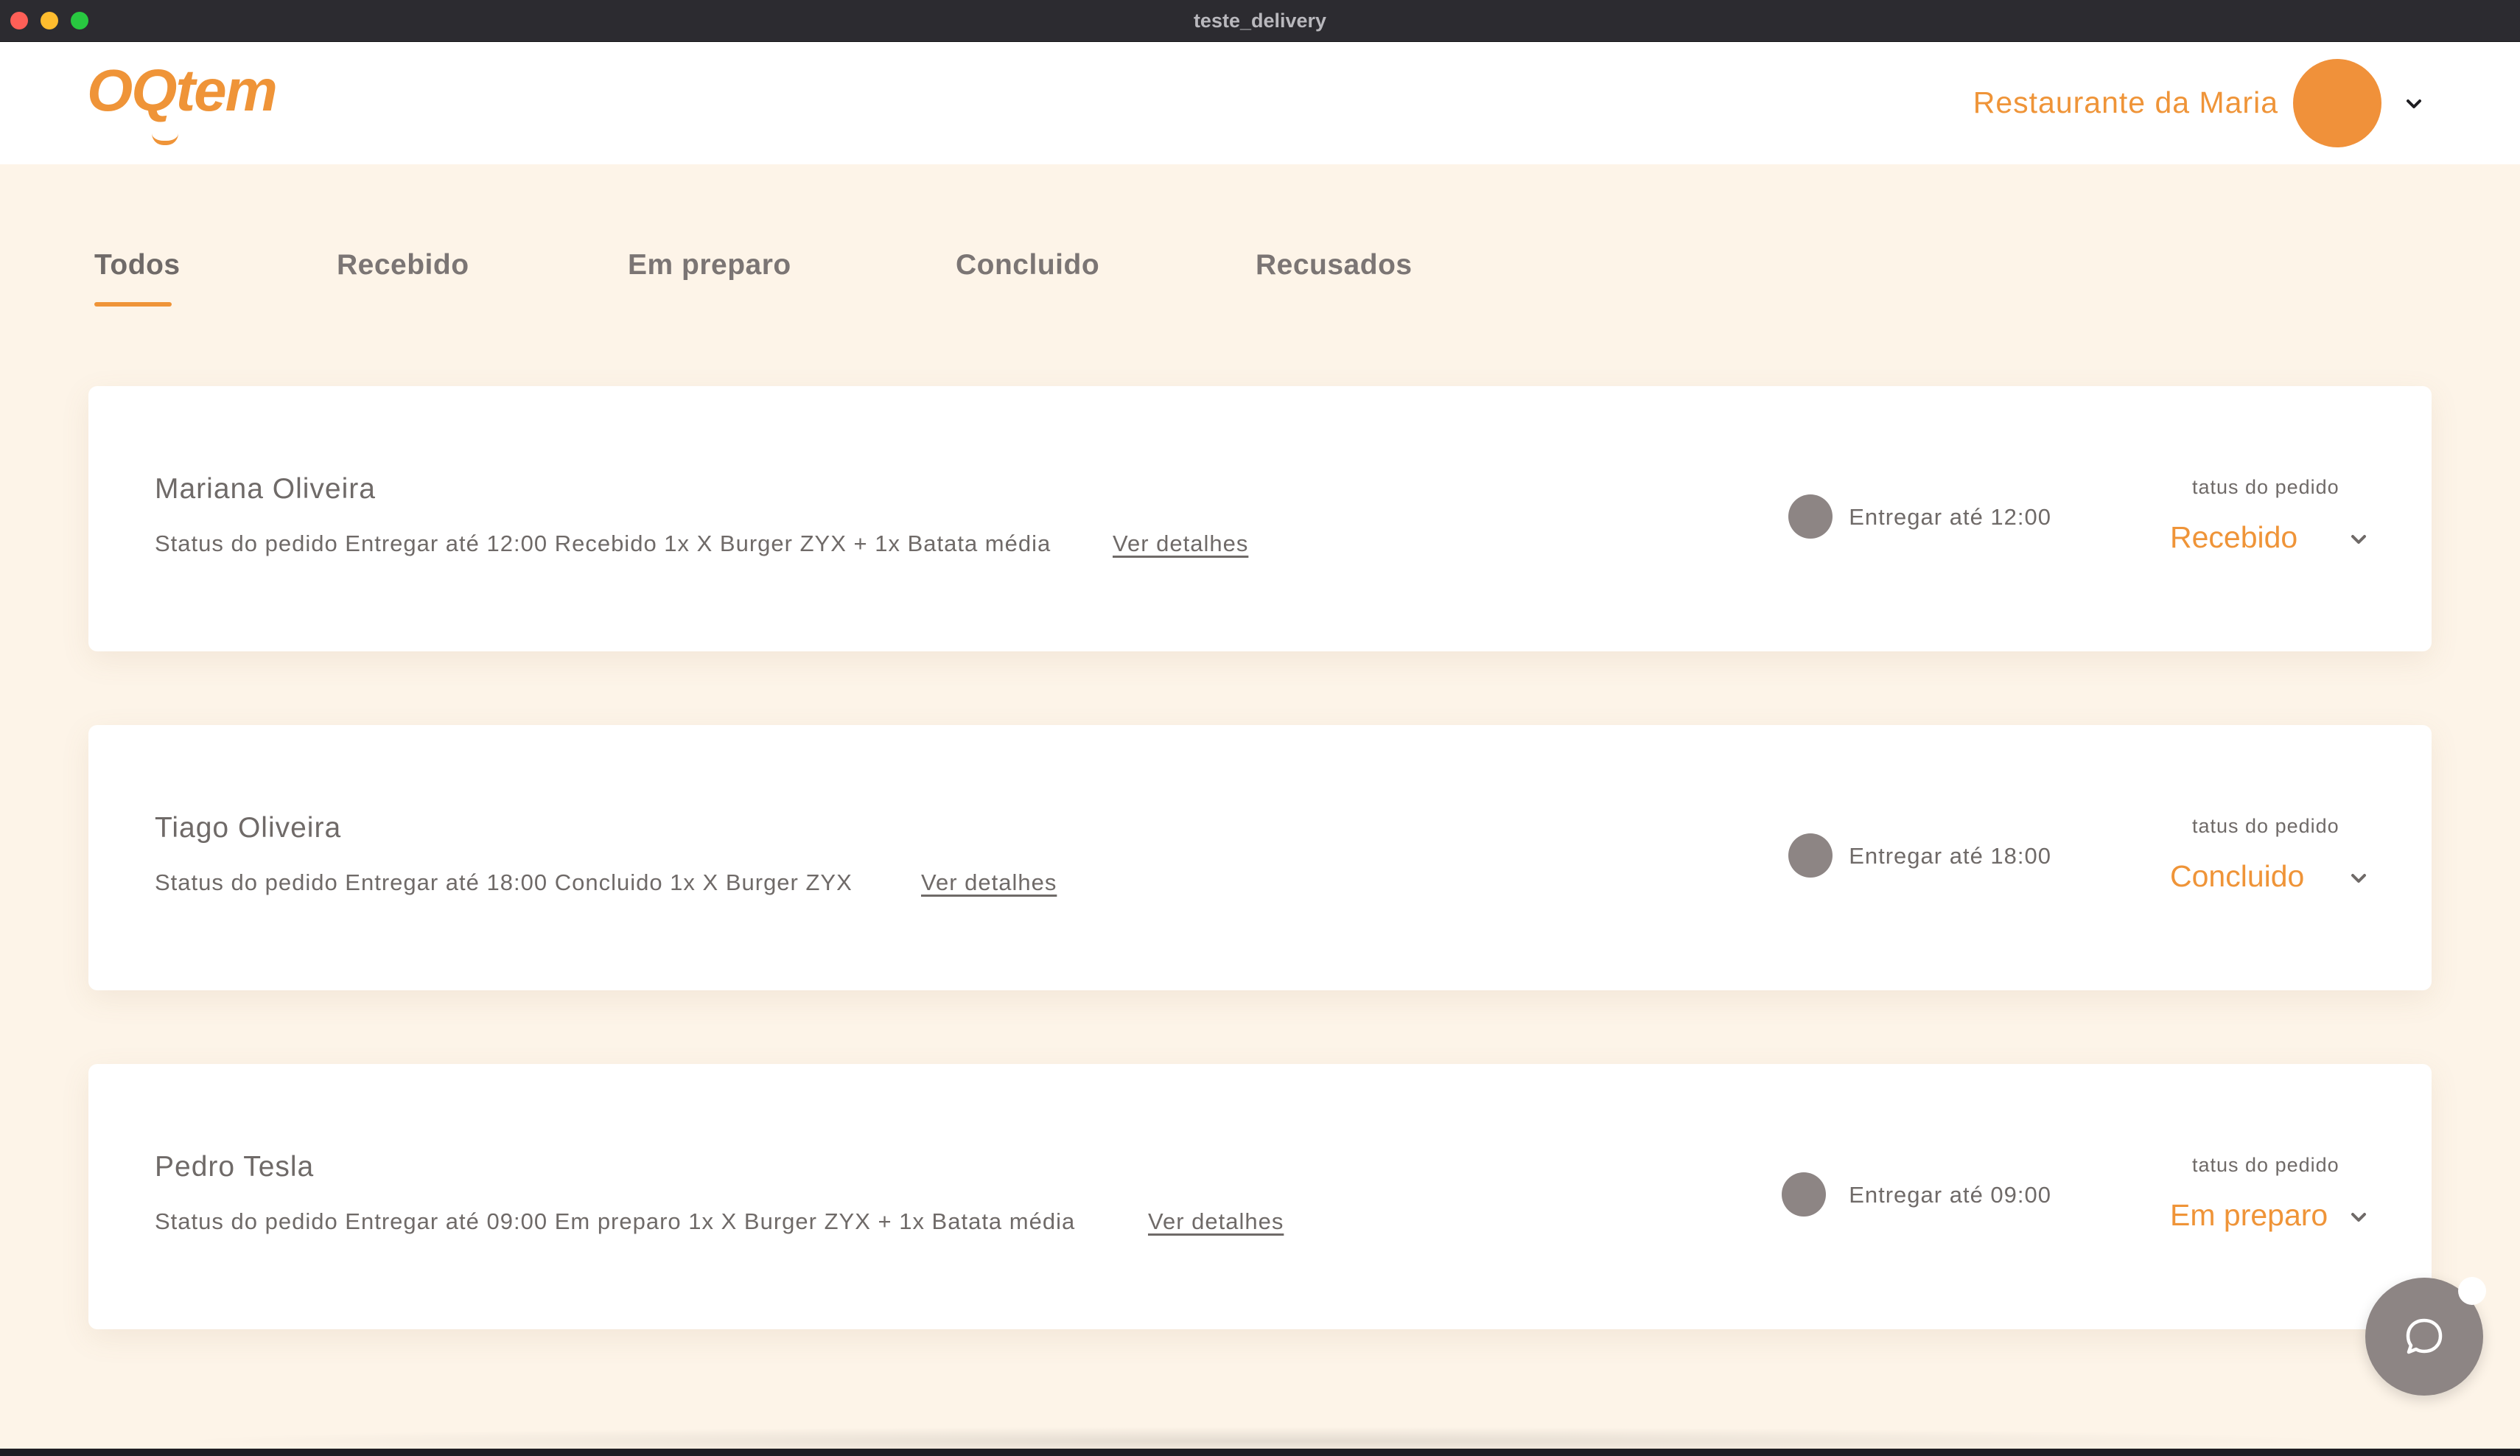 This screenshot has height=1456, width=2520. What do you see at coordinates (137, 265) in the screenshot?
I see `tab-todos: Todos` at bounding box center [137, 265].